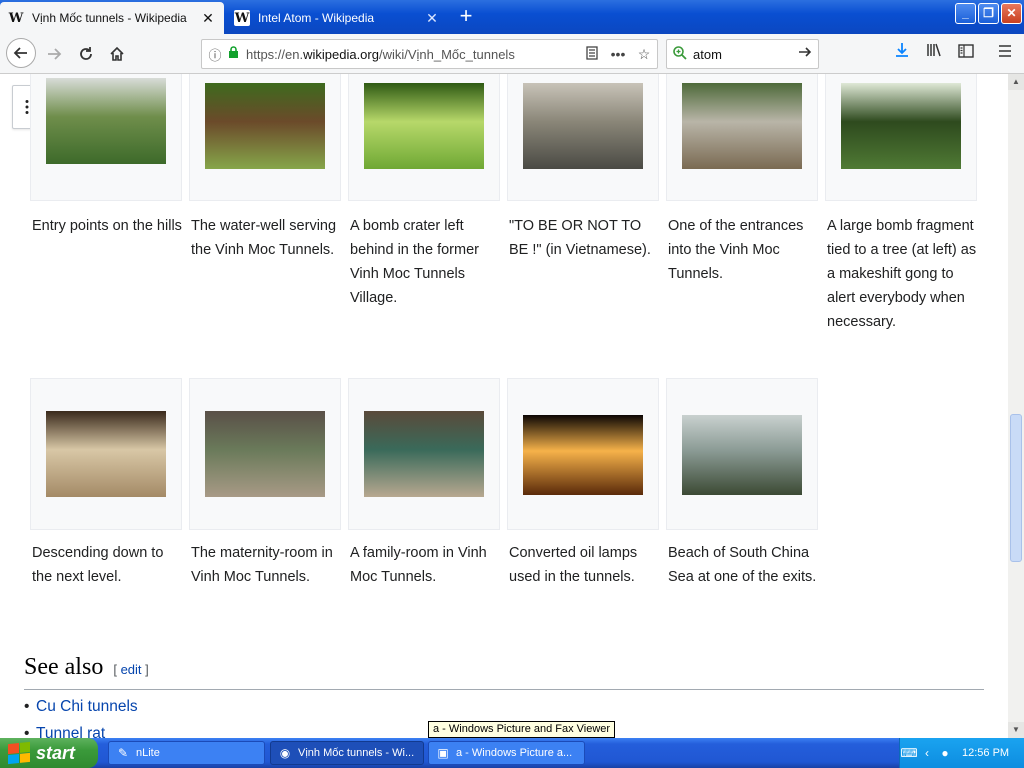 The image size is (1024, 768). I want to click on download-icon, so click(902, 54).